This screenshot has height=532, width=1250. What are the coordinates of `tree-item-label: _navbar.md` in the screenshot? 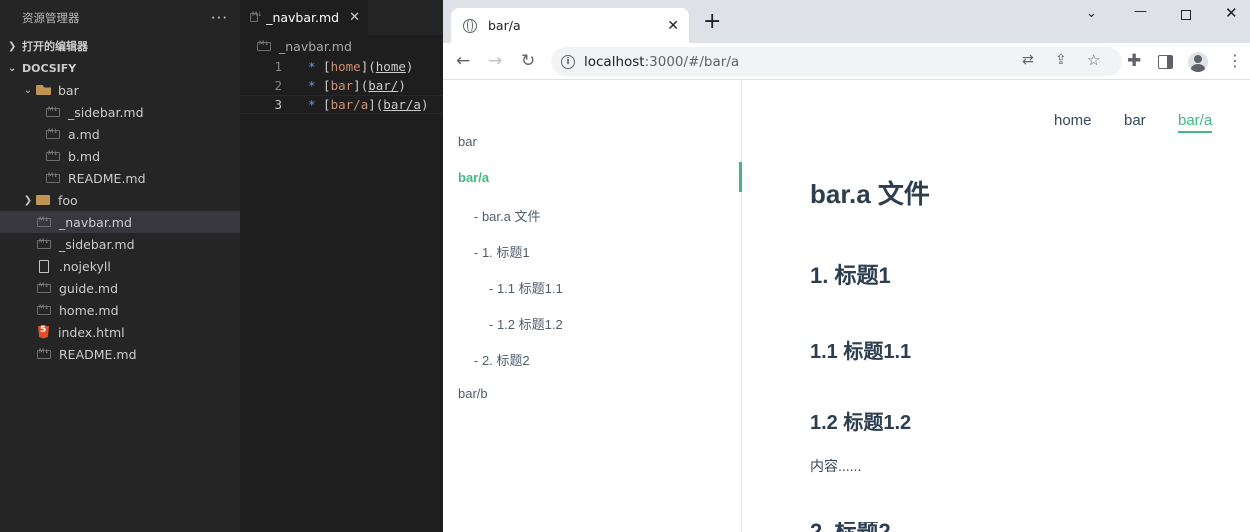 It's located at (95, 222).